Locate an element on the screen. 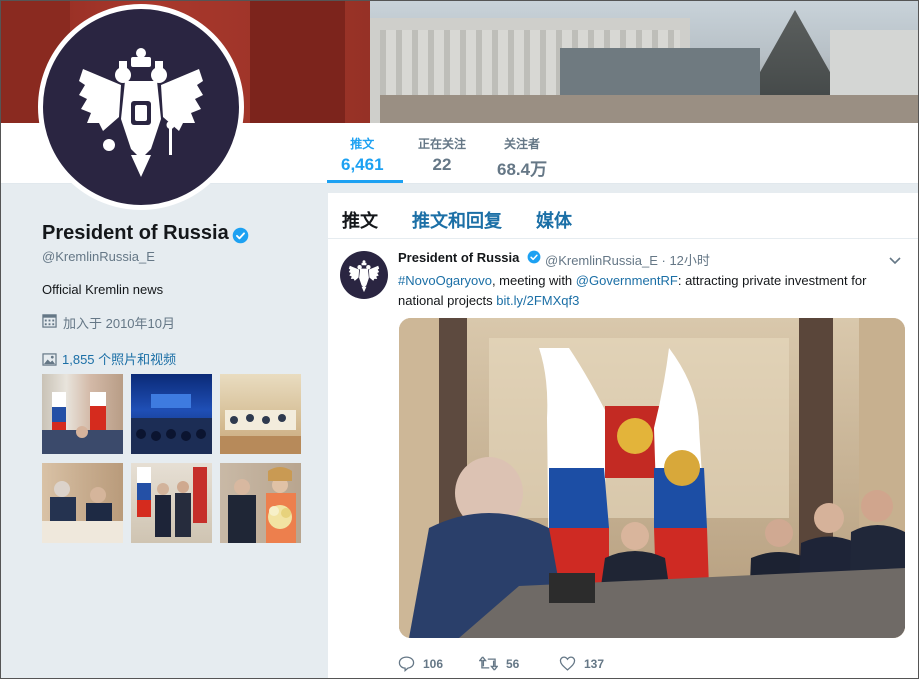  retweet-count: 56 is located at coordinates (513, 664).